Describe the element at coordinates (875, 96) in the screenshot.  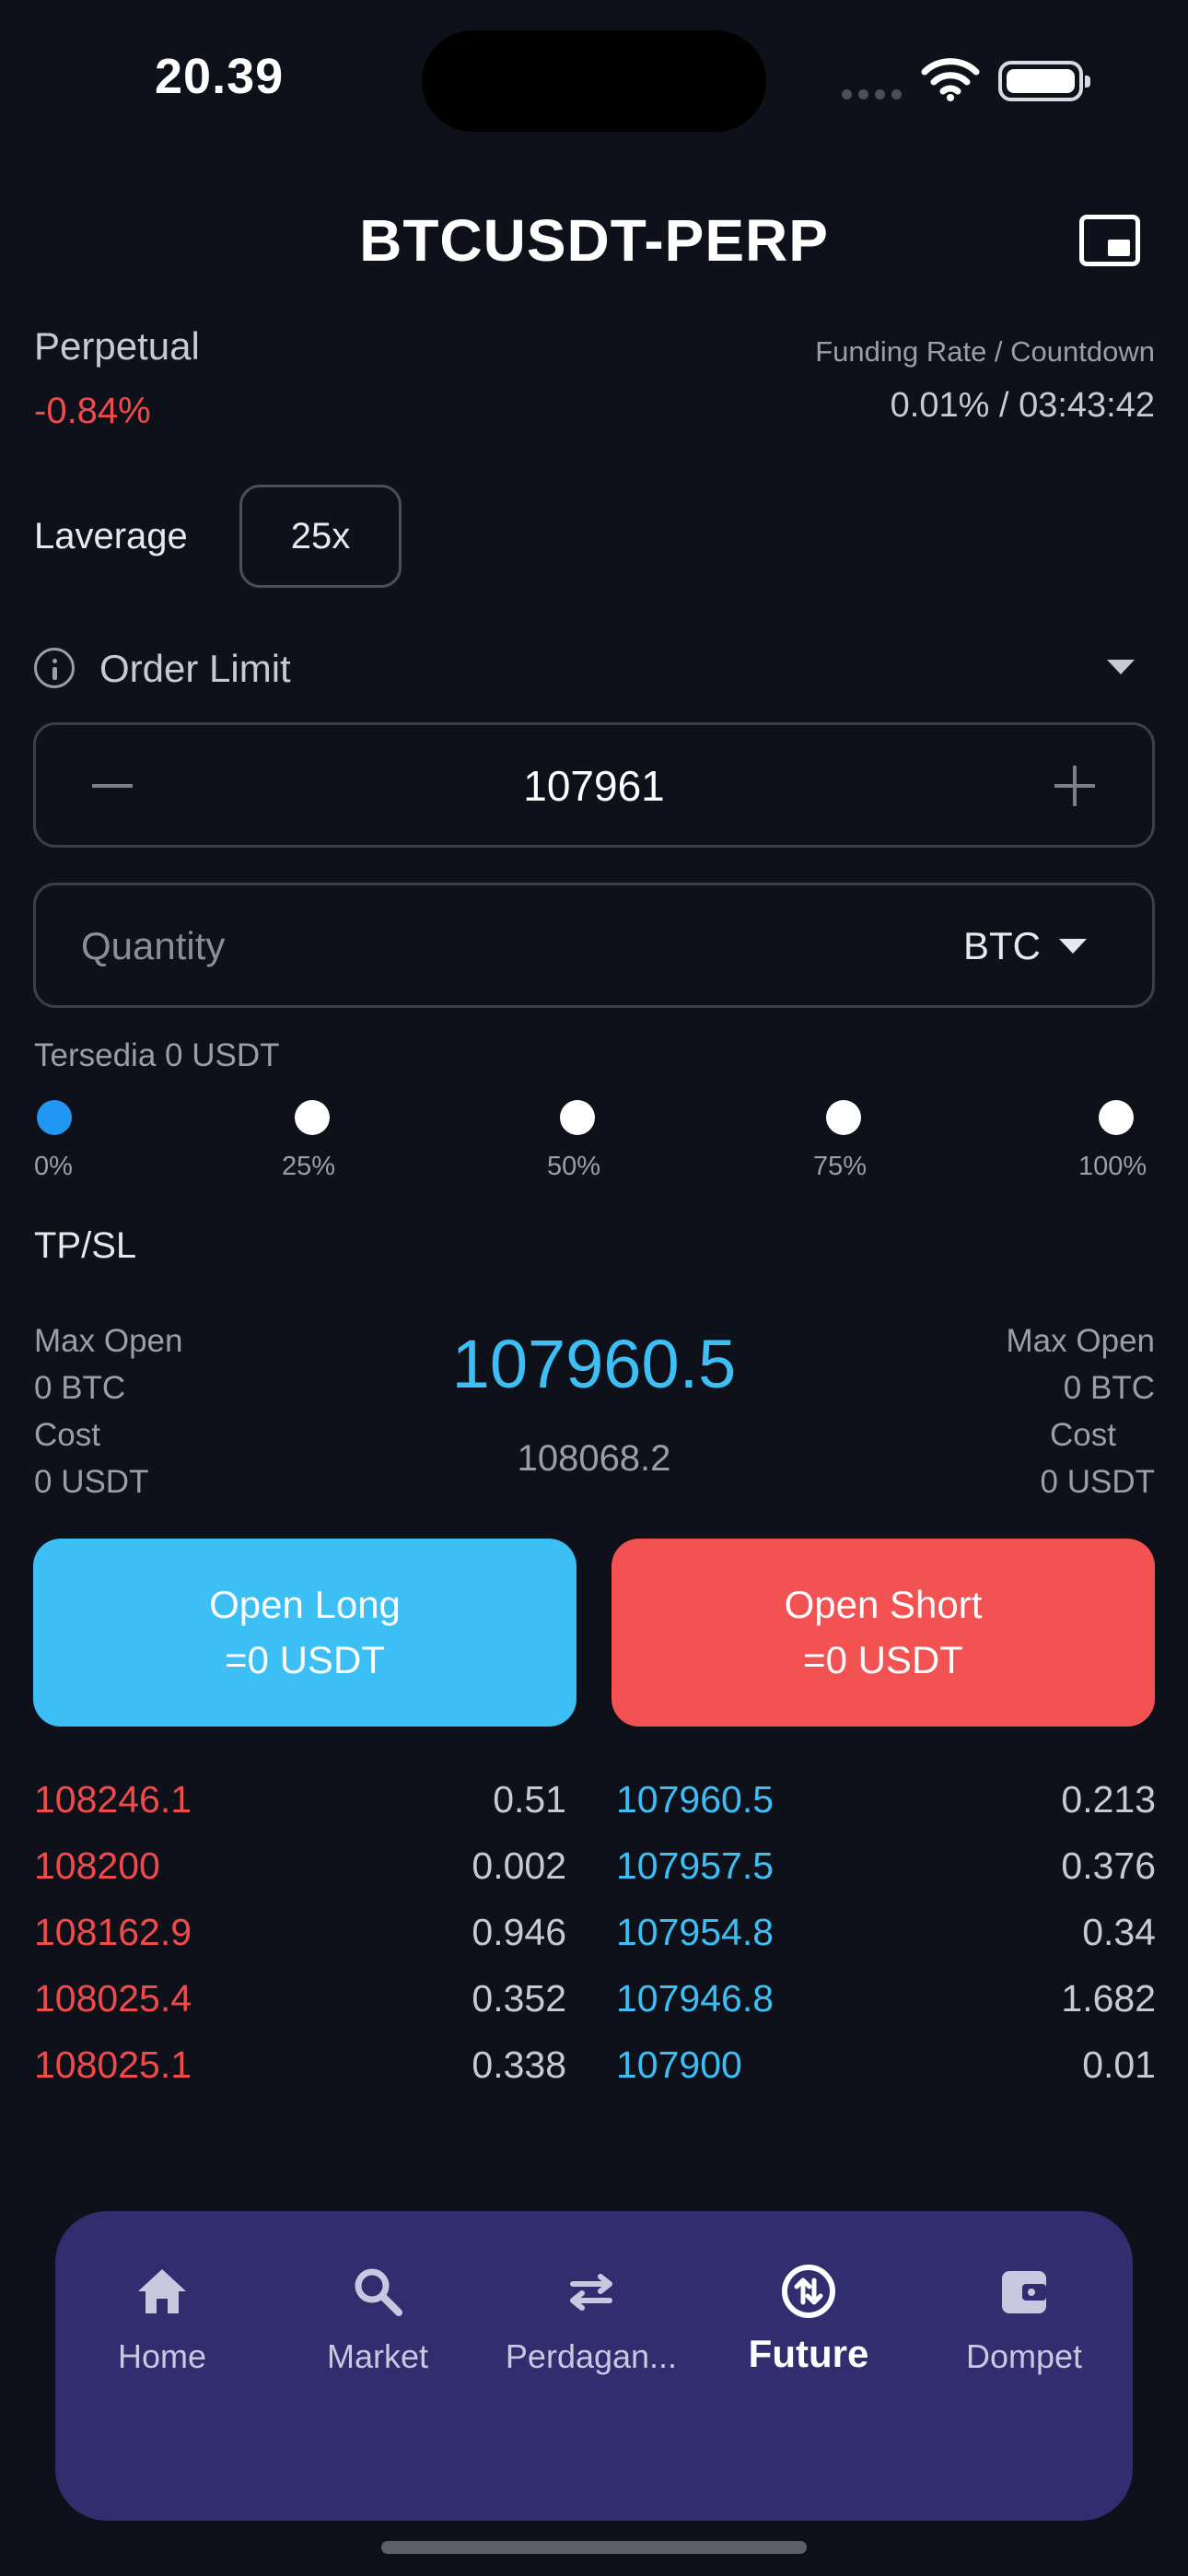
I see `cellular-signal-icon` at that location.